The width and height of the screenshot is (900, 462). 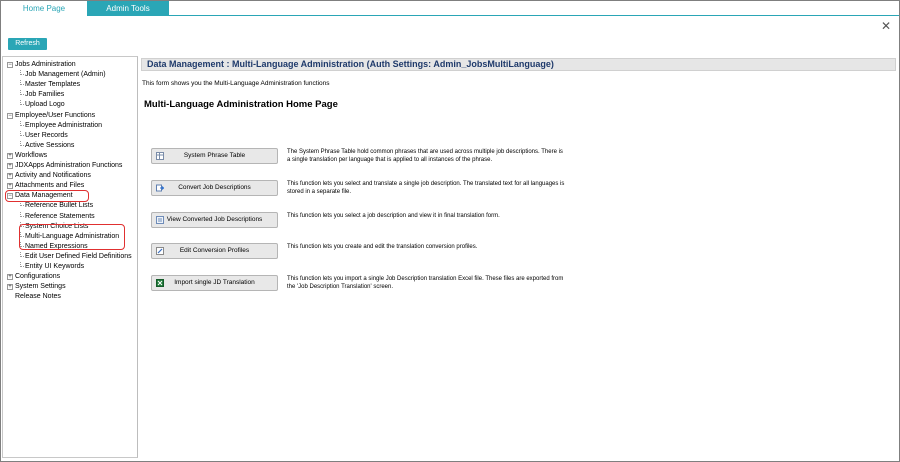 I want to click on page-title: Multi-Language Administration Home Page, so click(x=241, y=104).